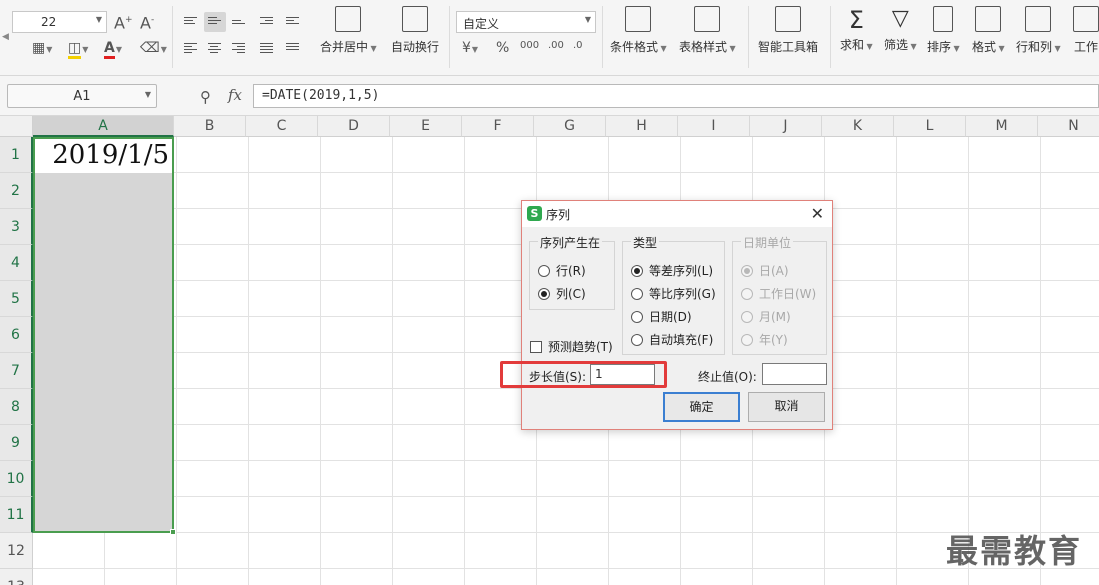 The image size is (1099, 585). I want to click on row-col-button: 行和列 ▼, so click(1038, 30).